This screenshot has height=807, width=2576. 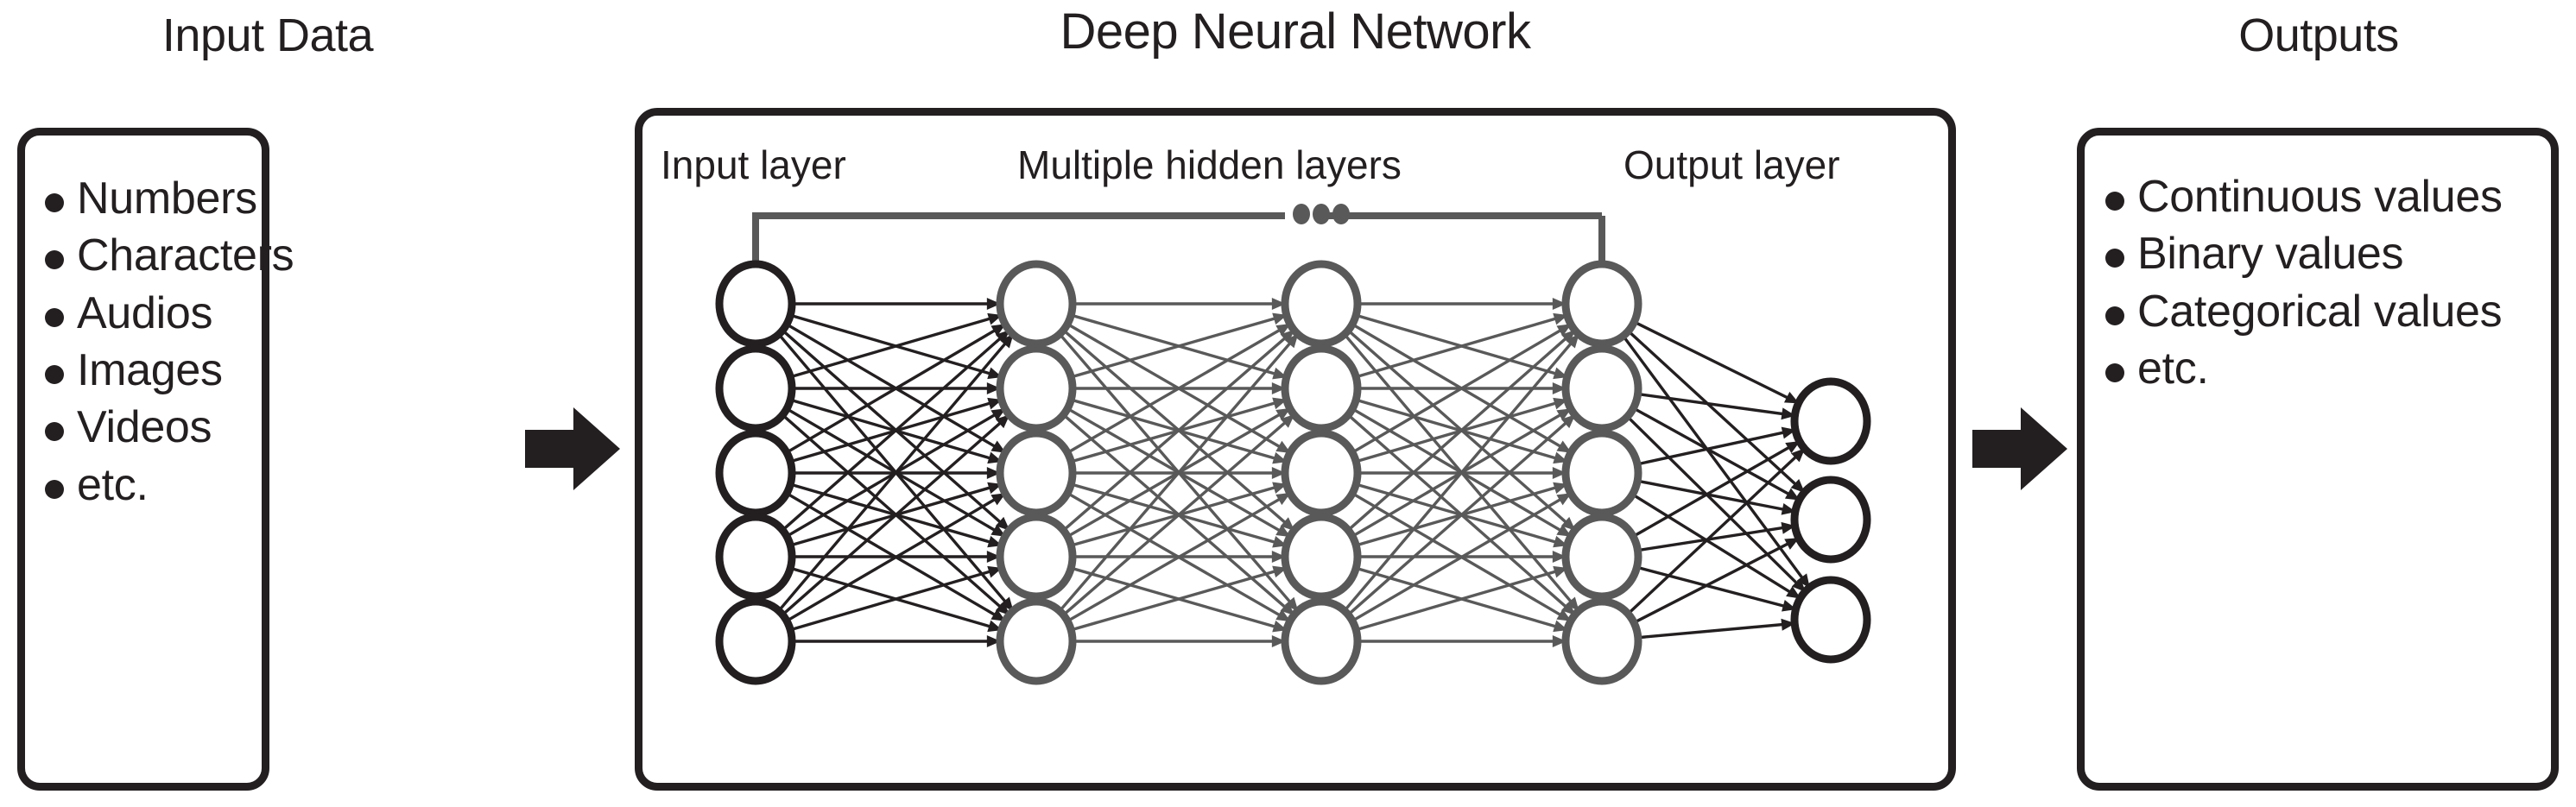 I want to click on list-item-label: Binary values, so click(x=2270, y=254).